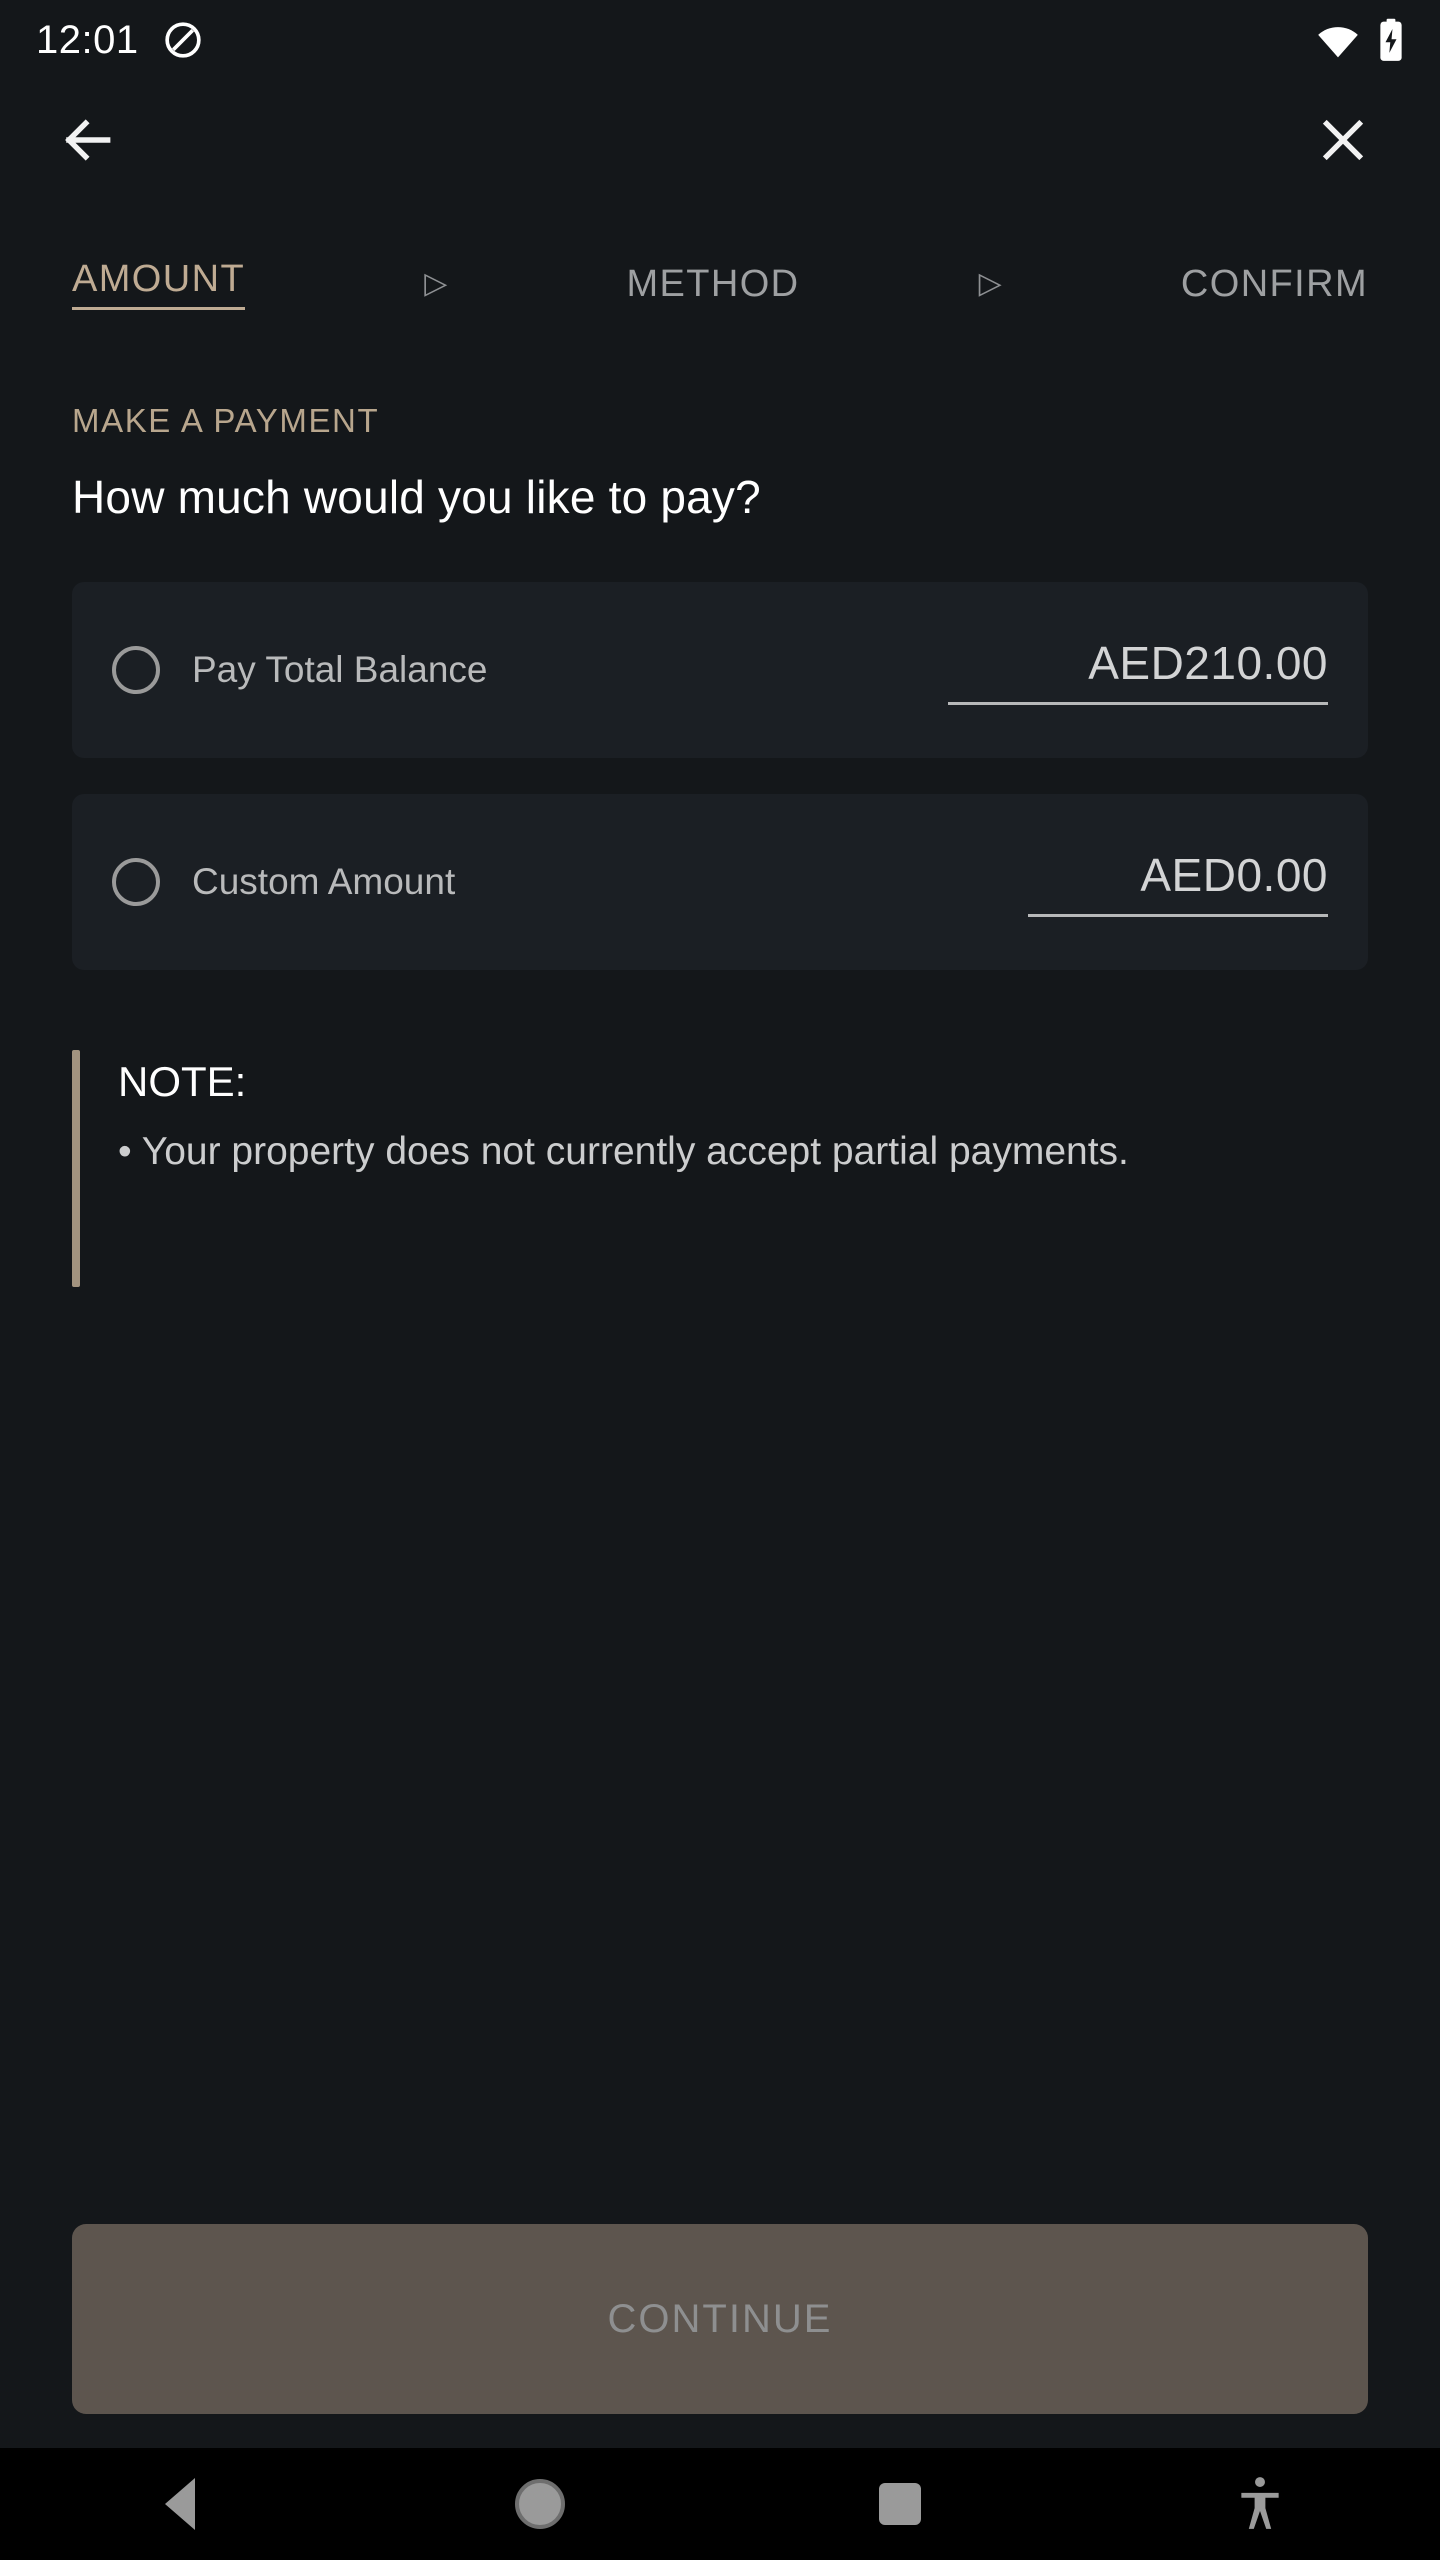 The width and height of the screenshot is (1440, 2560). Describe the element at coordinates (87, 39) in the screenshot. I see `status-bar-clock: 12:01` at that location.